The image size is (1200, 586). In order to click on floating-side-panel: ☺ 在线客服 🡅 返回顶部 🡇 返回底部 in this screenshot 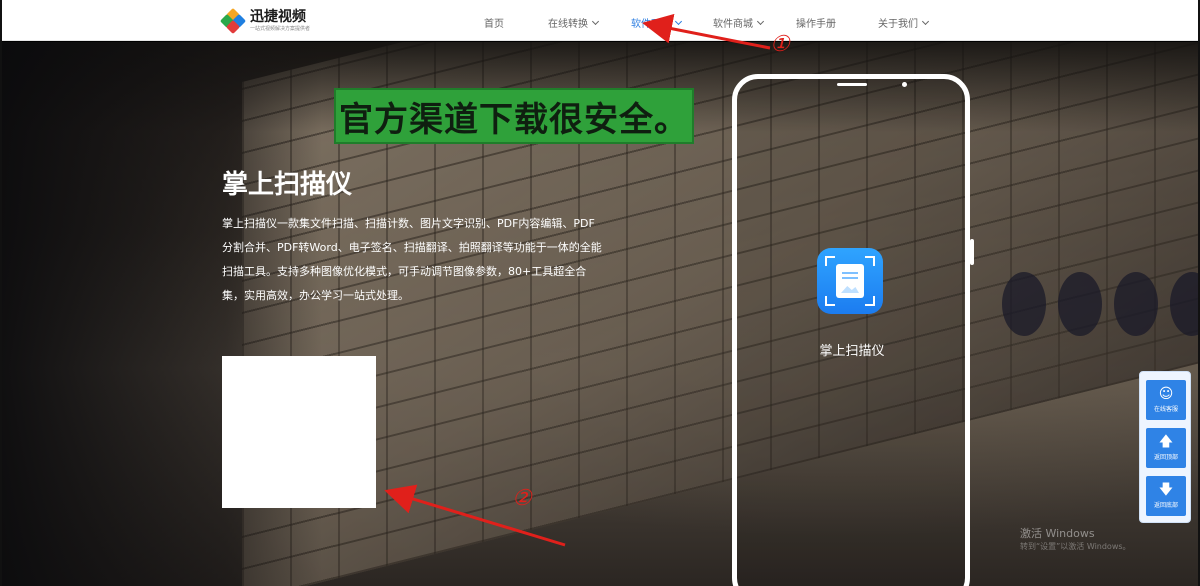, I will do `click(1165, 447)`.